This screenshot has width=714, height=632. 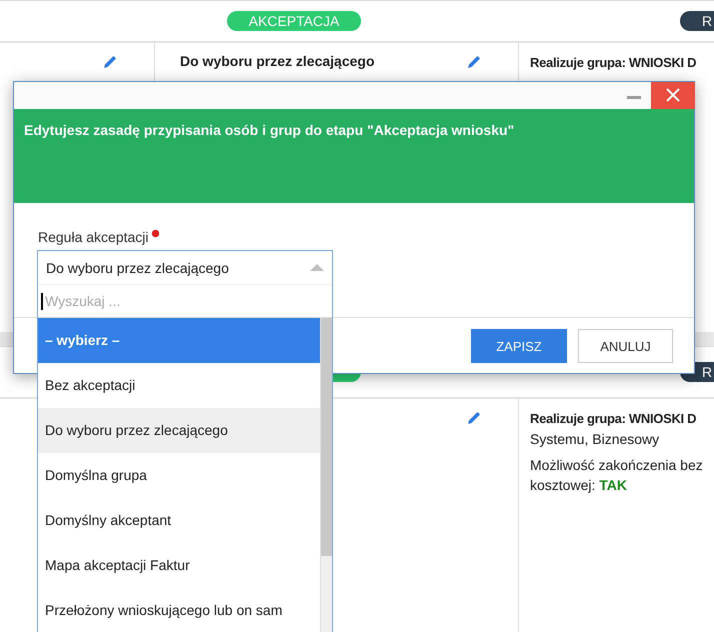 What do you see at coordinates (617, 475) in the screenshot?
I see `detail-text: Możliwość zakończenia bez kosztowej: TAK` at bounding box center [617, 475].